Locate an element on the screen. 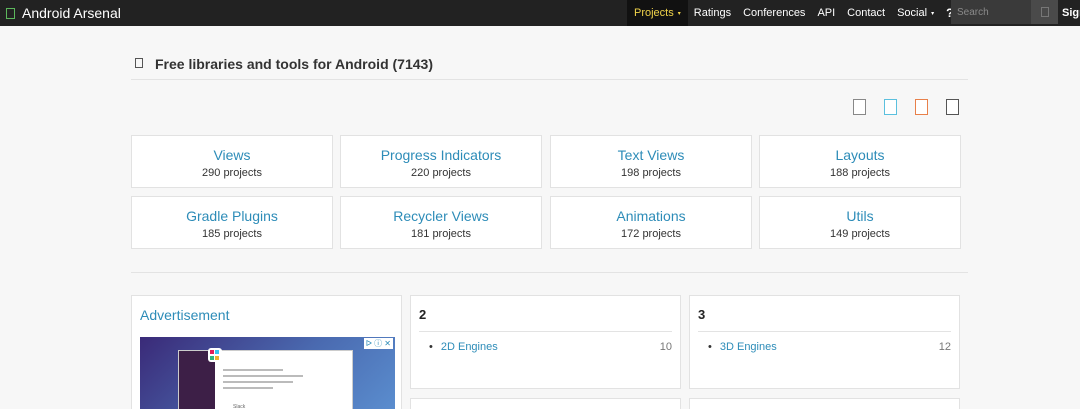  view-toggle-blue-icon is located at coordinates (890, 107).